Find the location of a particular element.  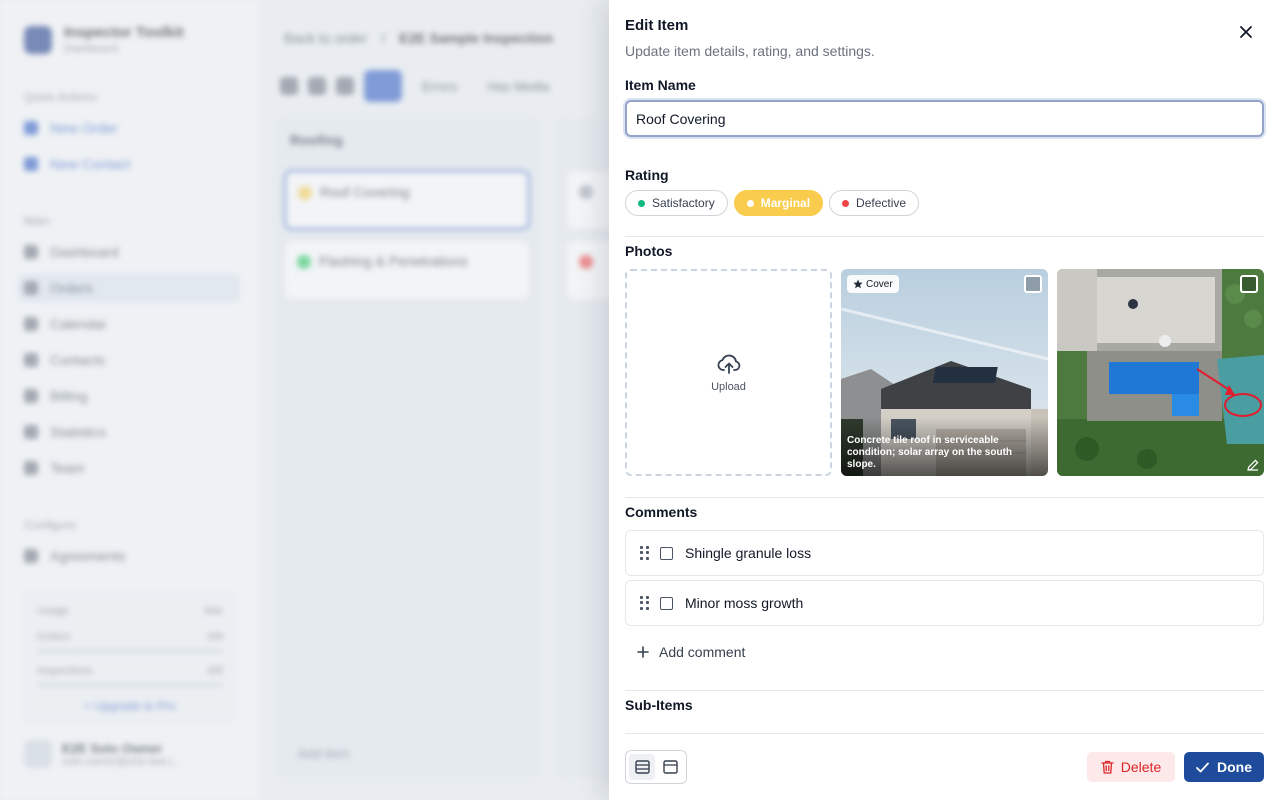

configure-label: Configure is located at coordinates (50, 525).